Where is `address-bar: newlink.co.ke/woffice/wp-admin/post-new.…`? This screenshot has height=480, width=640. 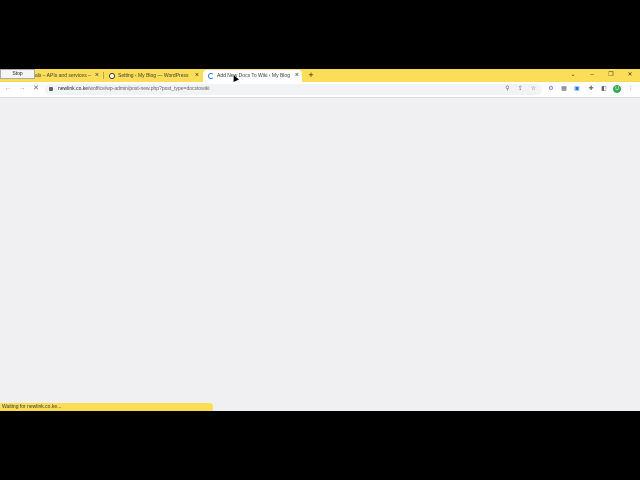 address-bar: newlink.co.ke/woffice/wp-admin/post-new.… is located at coordinates (293, 89).